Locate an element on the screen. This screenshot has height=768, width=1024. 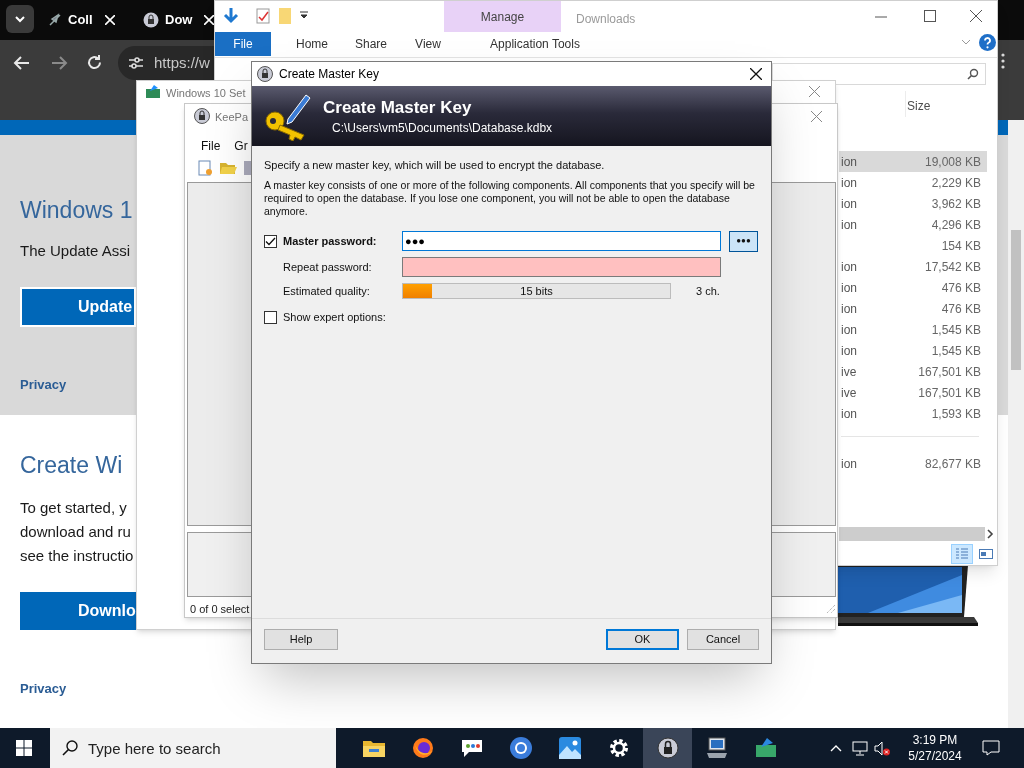
quality-label: Estimated quality: is located at coordinates (326, 291).